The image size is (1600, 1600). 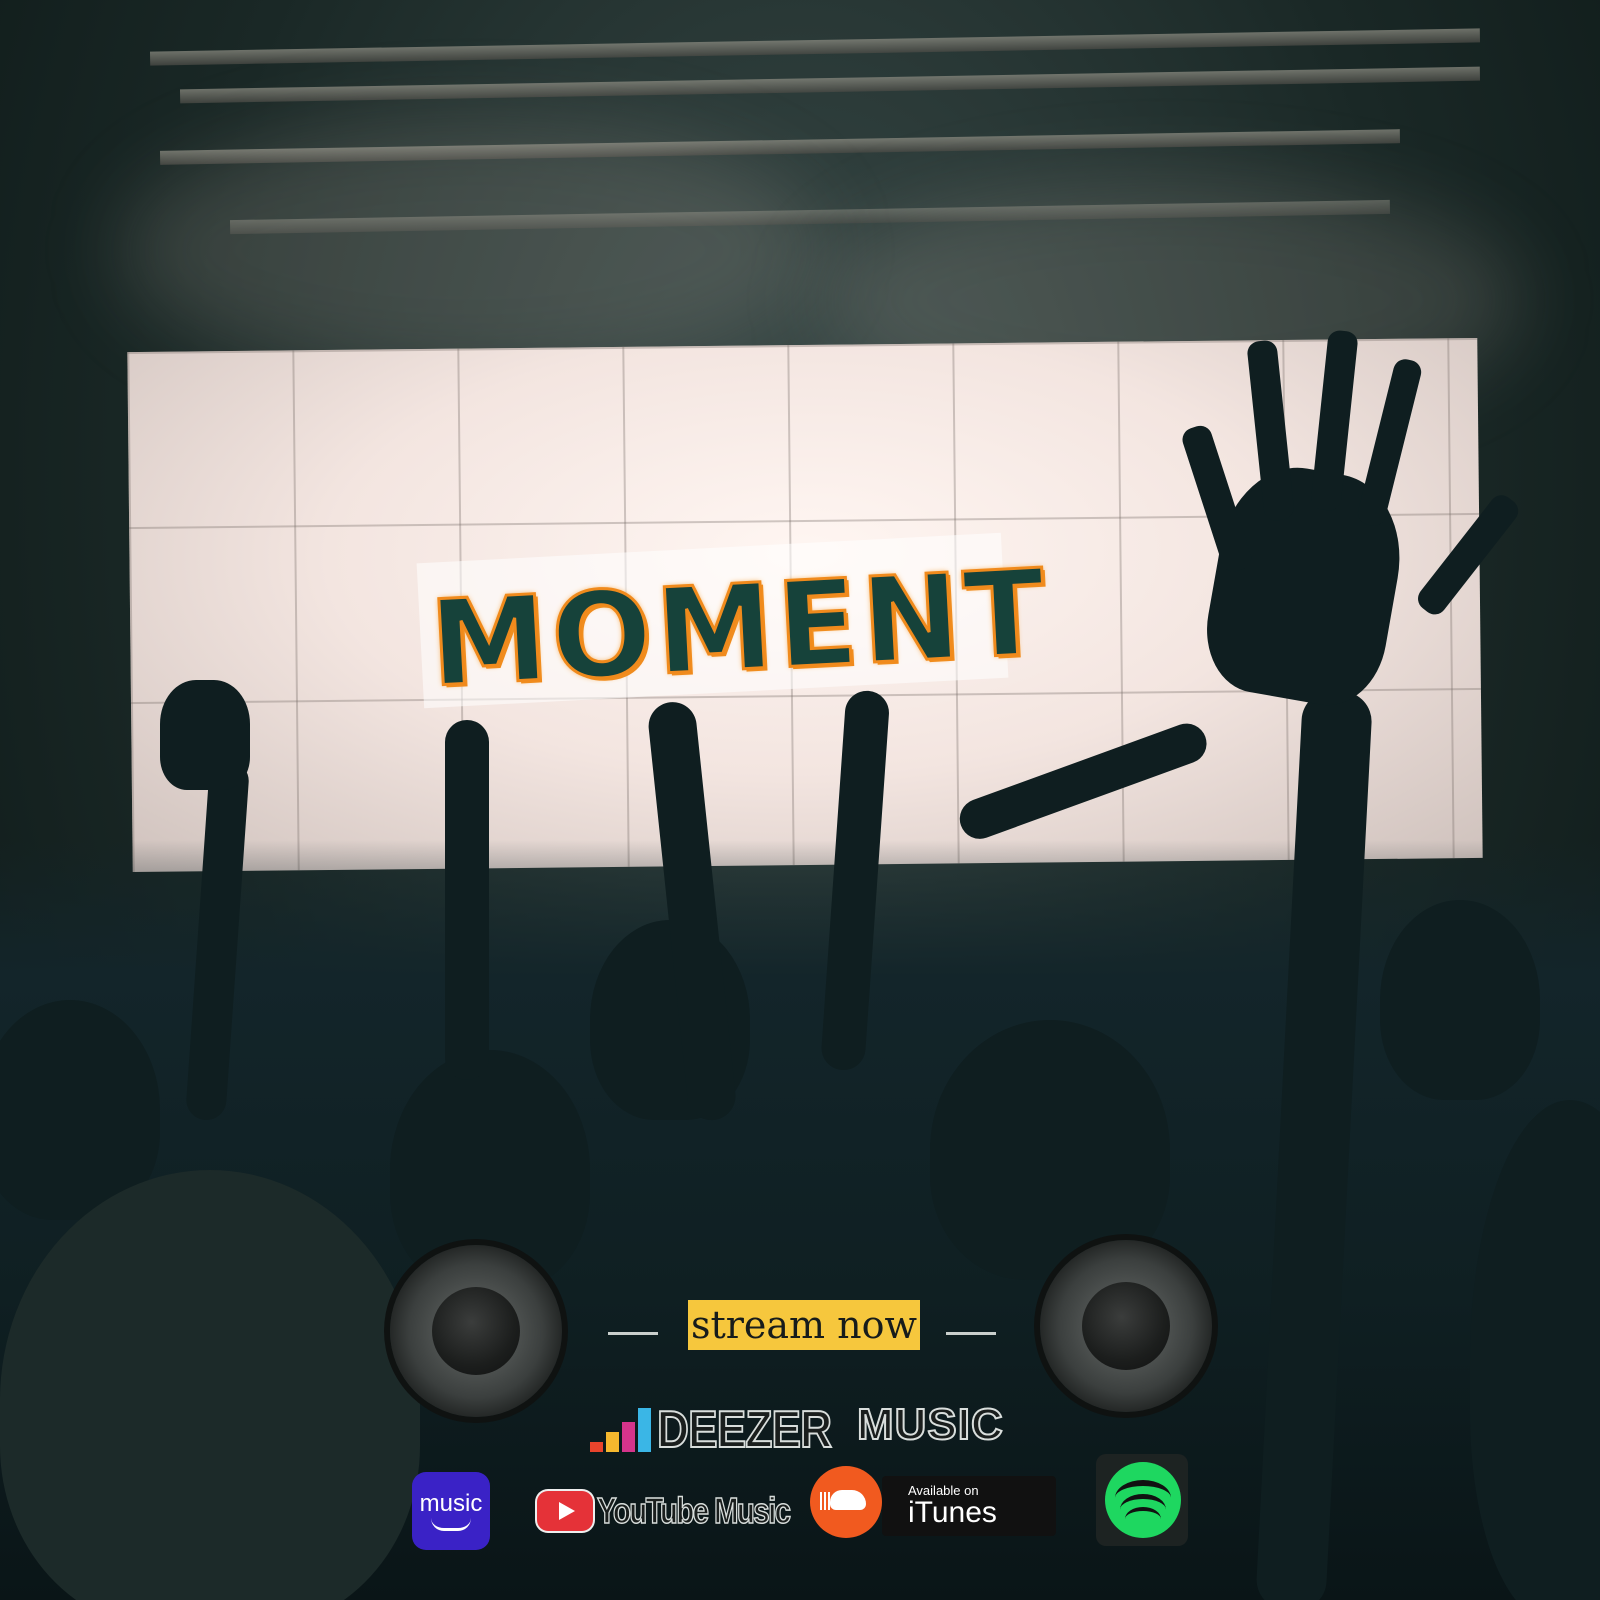 I want to click on raised-arm, so click(x=467, y=900).